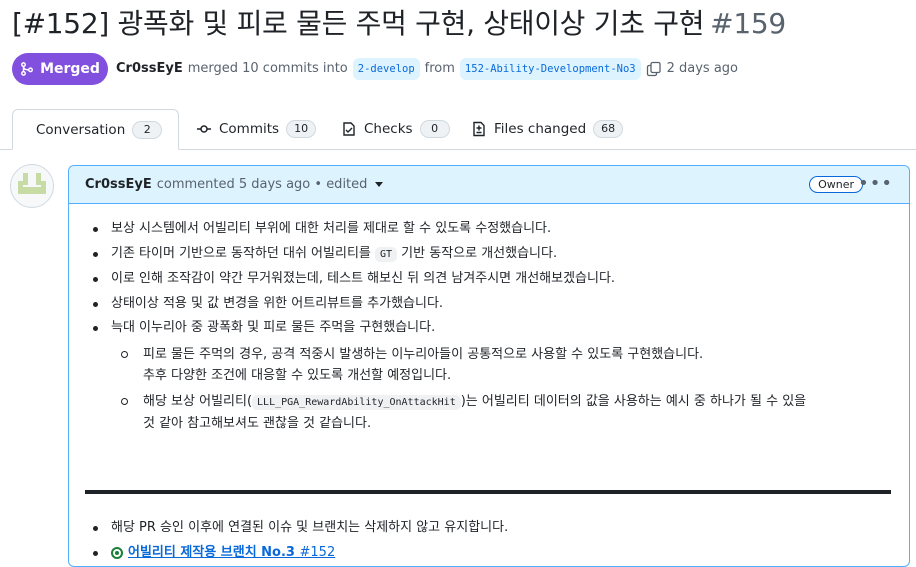 The height and width of the screenshot is (567, 916). I want to click on tab-checks: Checks 0, so click(395, 129).